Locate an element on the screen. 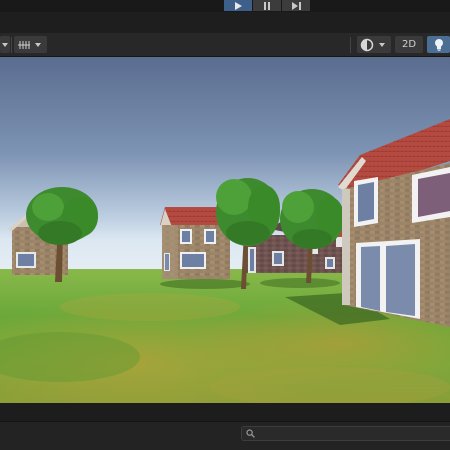 The width and height of the screenshot is (450, 450). scene-toolbar: 2D is located at coordinates (225, 45).